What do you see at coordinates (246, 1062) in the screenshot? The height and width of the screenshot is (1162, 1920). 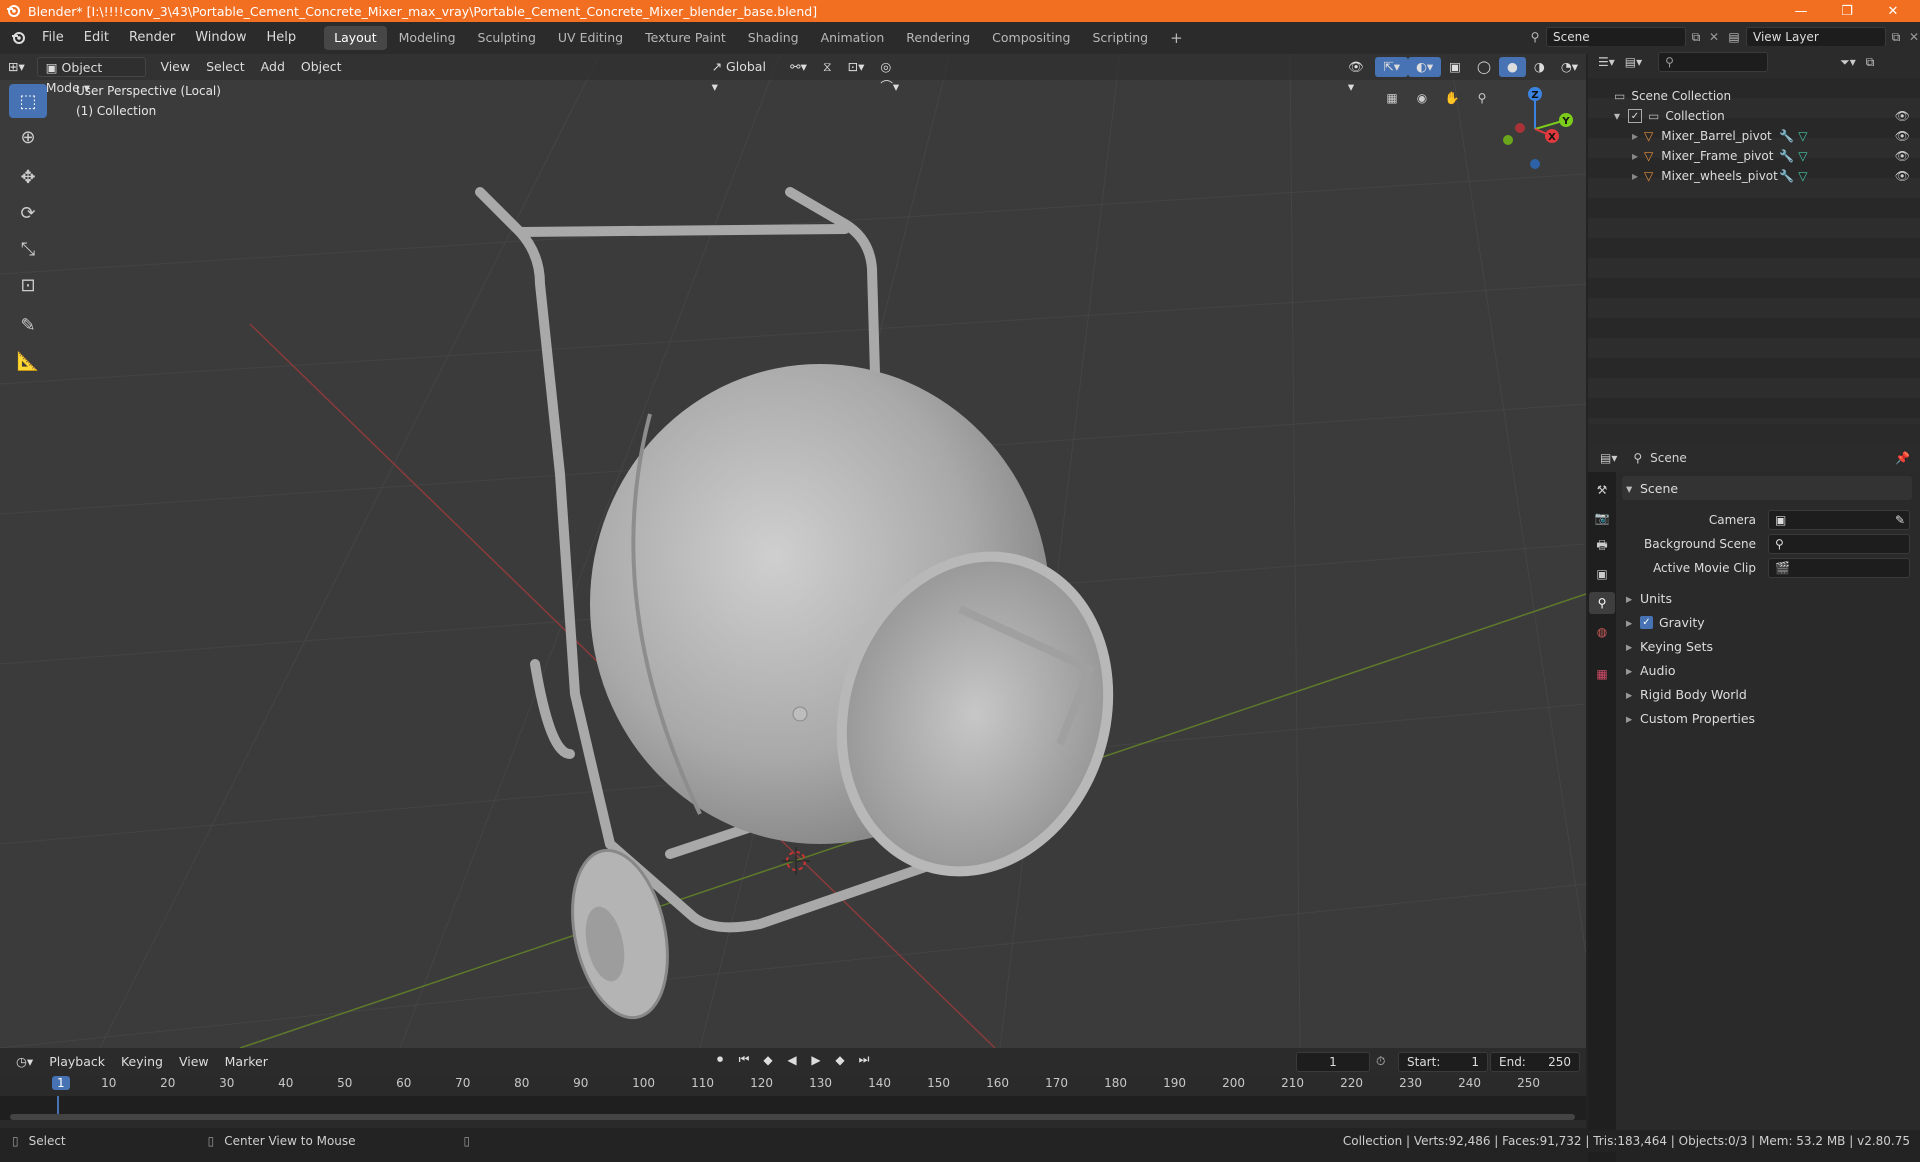 I see `timeline-menu-marker: Marker` at bounding box center [246, 1062].